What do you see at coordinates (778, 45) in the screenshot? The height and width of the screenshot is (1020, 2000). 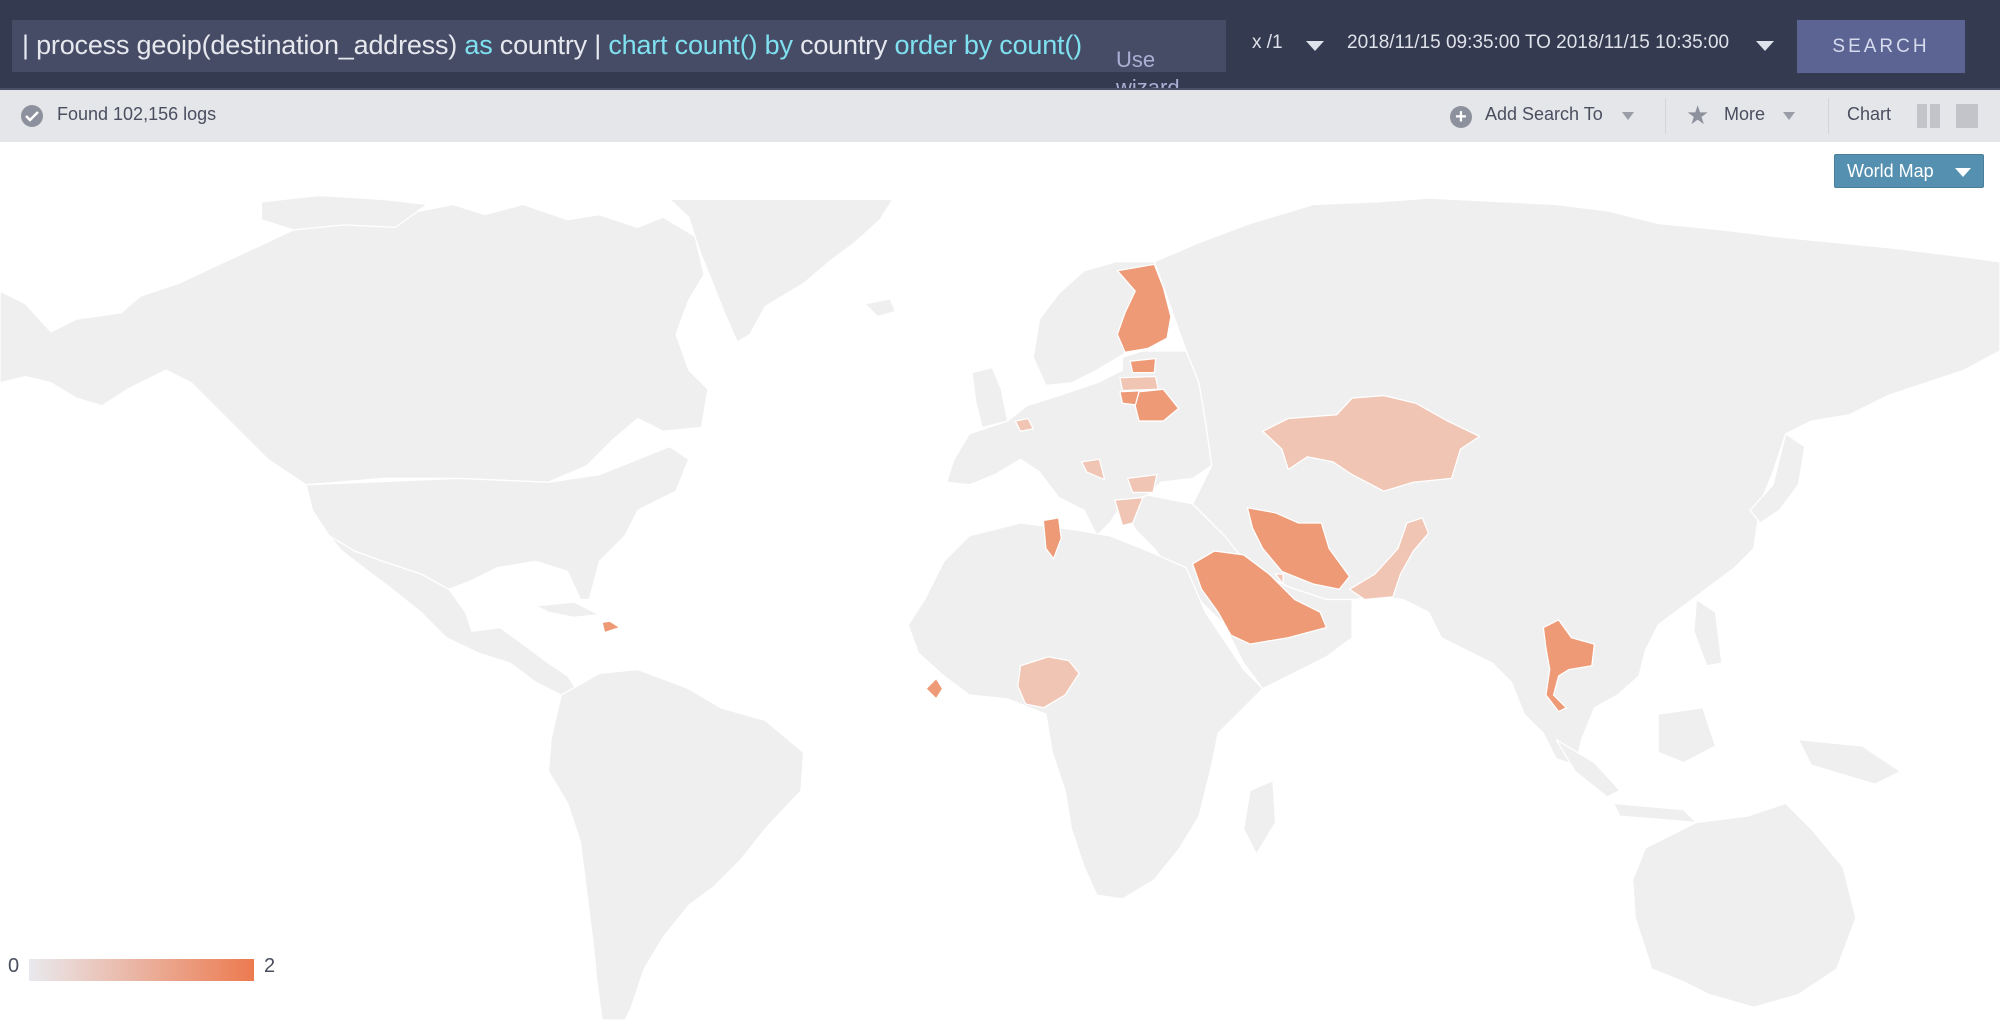 I see `query-keyword: by` at bounding box center [778, 45].